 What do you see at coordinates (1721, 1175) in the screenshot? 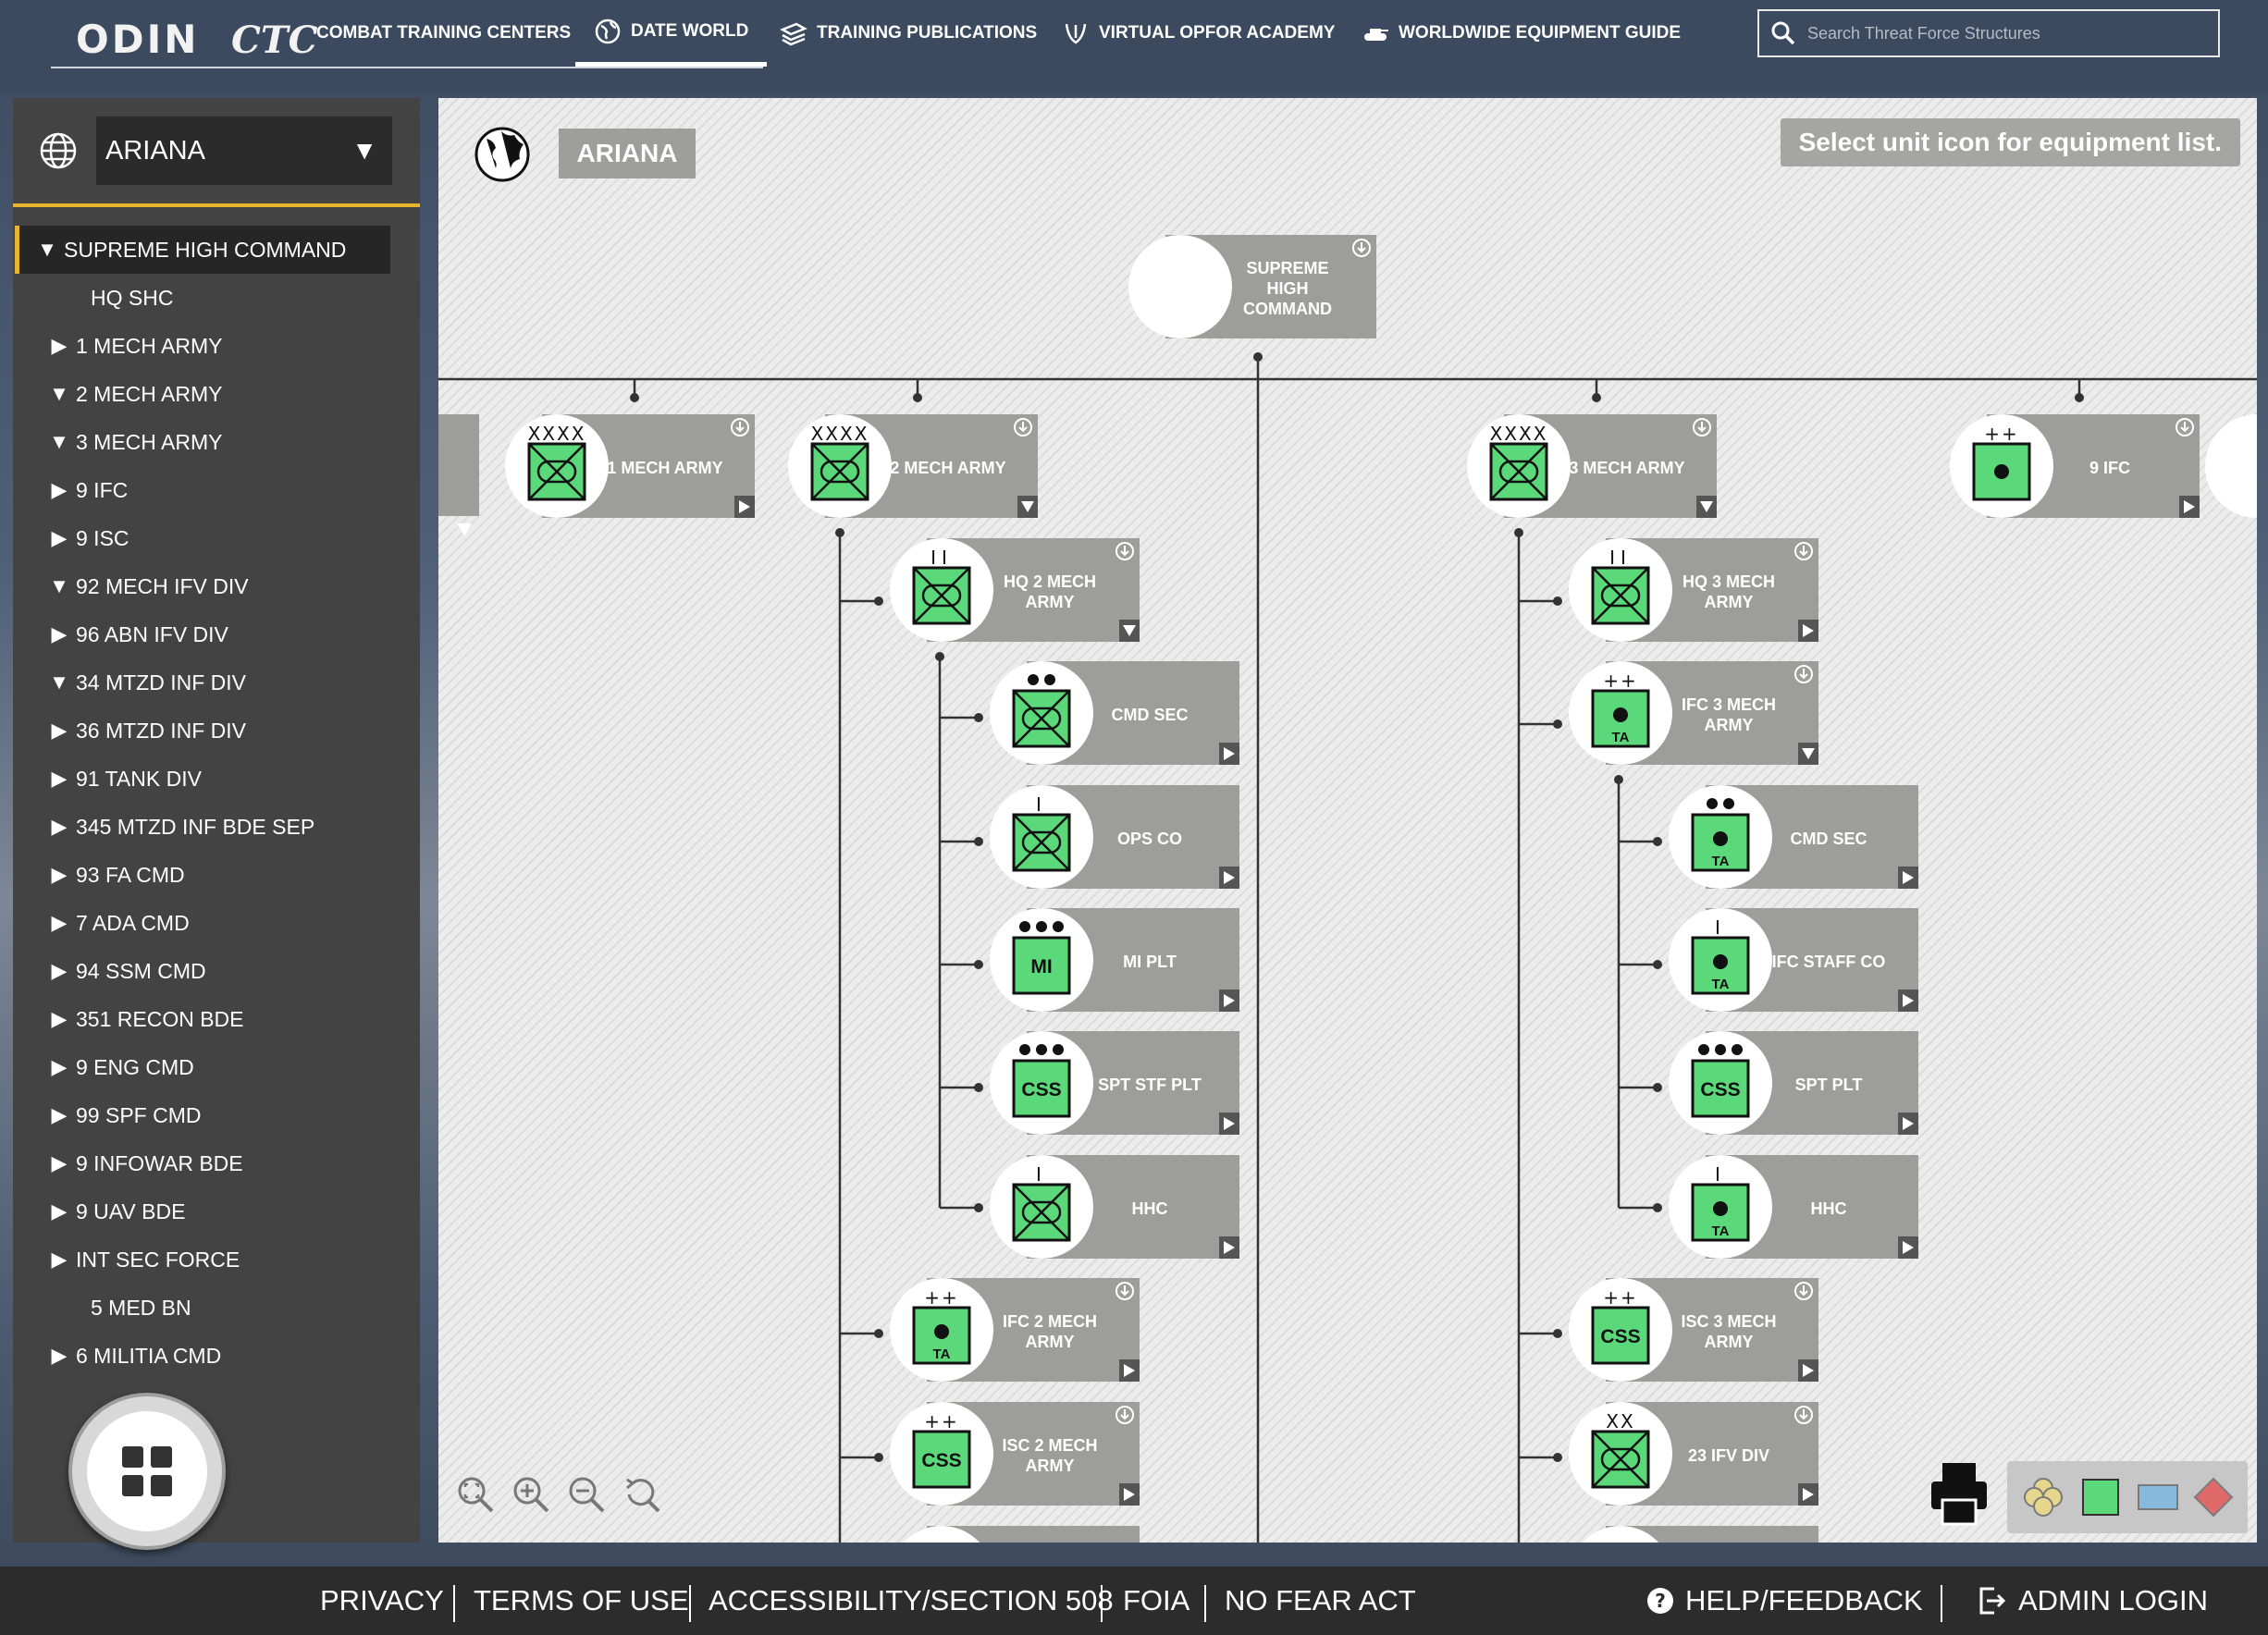
I see `echelon-marker: I` at bounding box center [1721, 1175].